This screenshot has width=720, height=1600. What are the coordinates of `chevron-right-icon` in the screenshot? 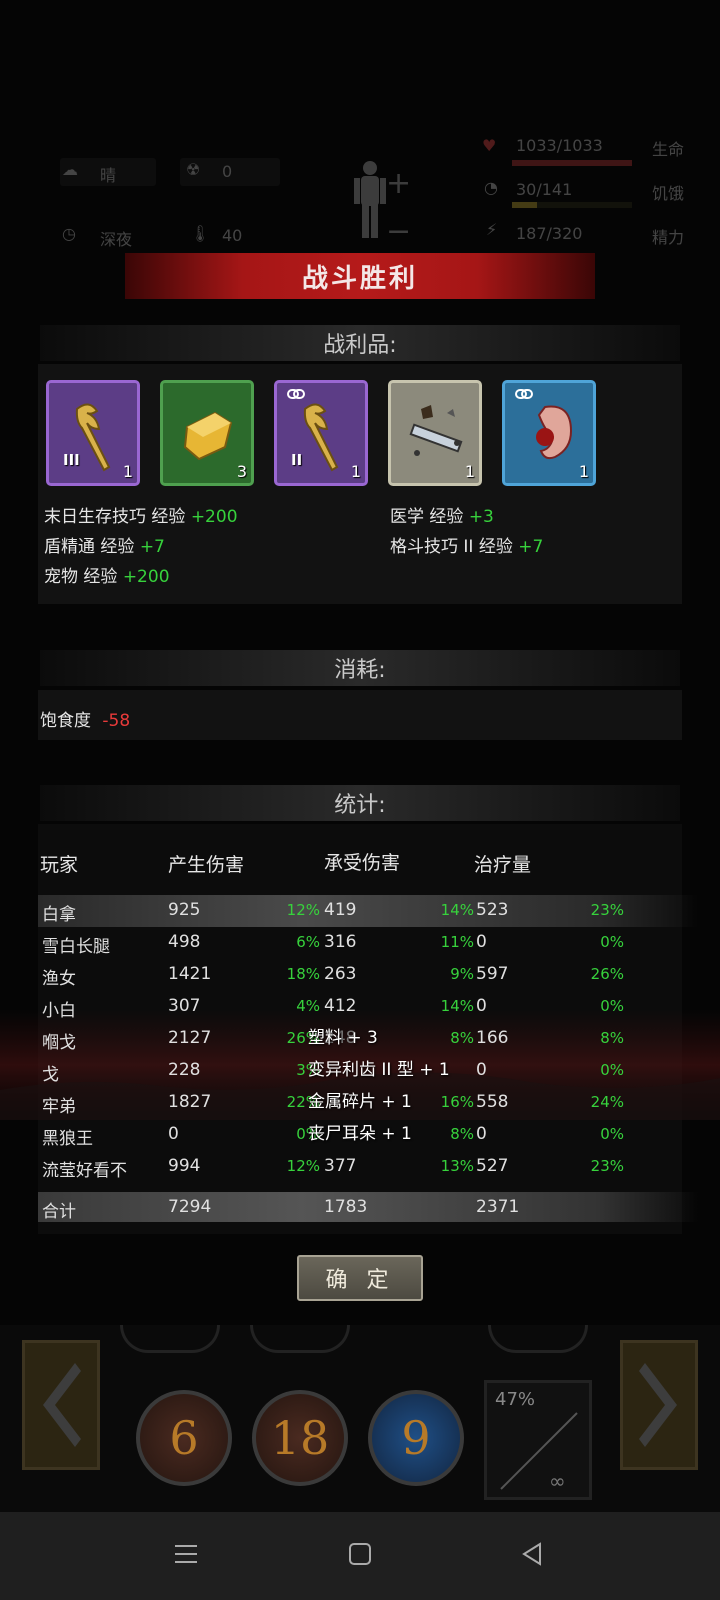 It's located at (658, 1405).